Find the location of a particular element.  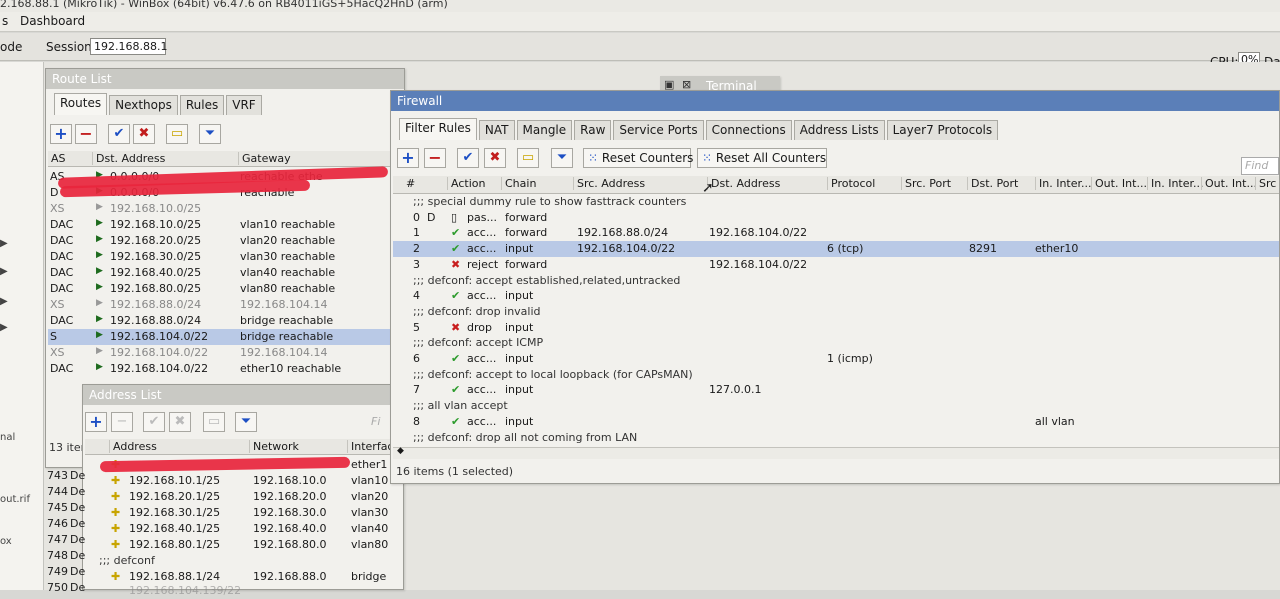

address-list-title: Address List is located at coordinates (243, 395).